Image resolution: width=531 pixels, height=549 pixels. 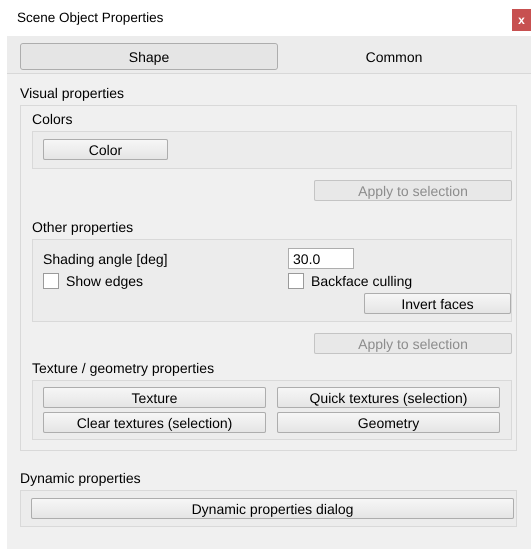 What do you see at coordinates (149, 56) in the screenshot?
I see `tab: Shape` at bounding box center [149, 56].